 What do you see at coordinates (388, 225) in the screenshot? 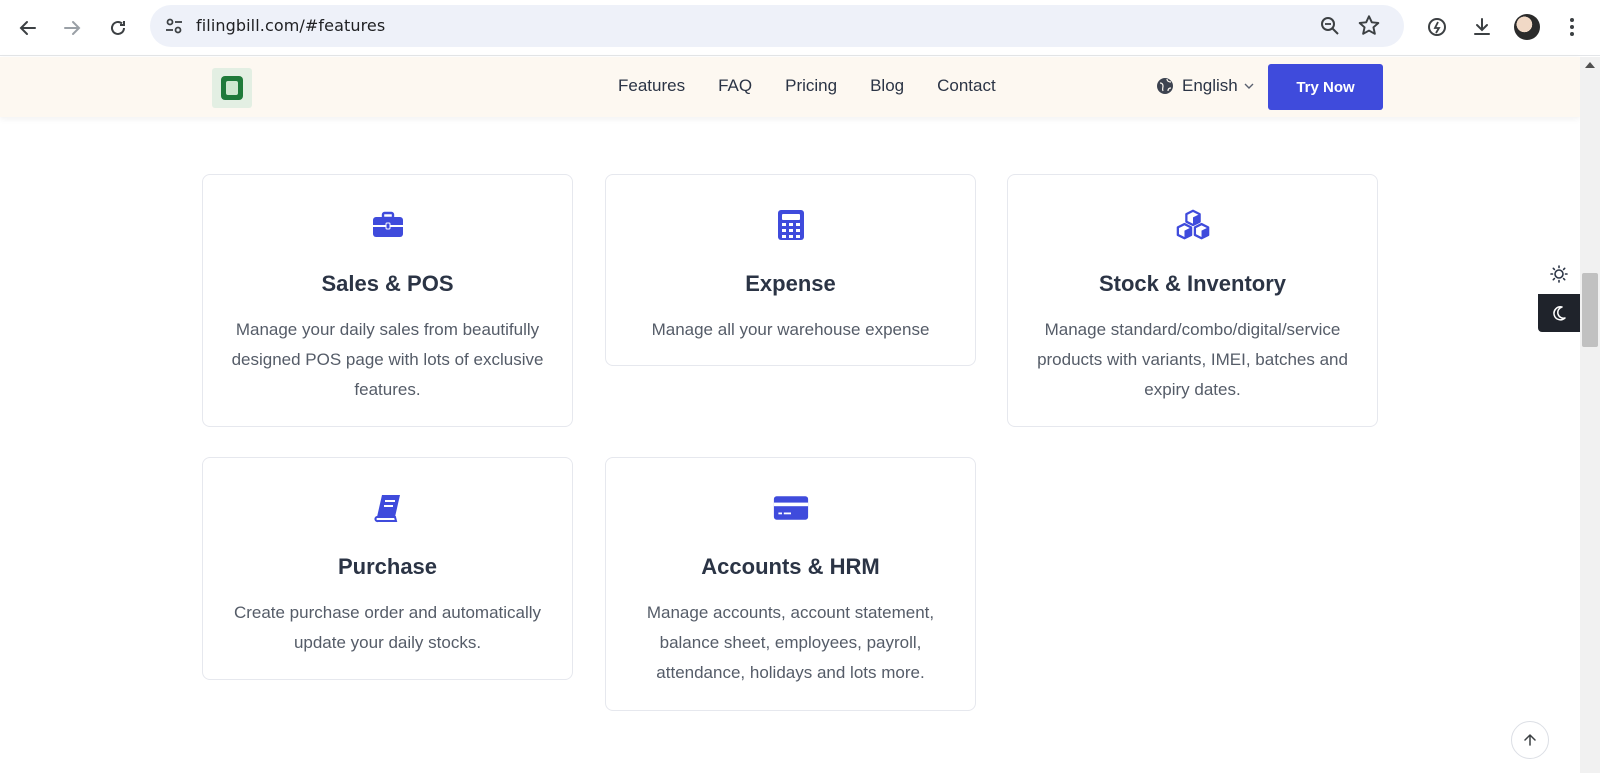
I see `briefcase-icon` at bounding box center [388, 225].